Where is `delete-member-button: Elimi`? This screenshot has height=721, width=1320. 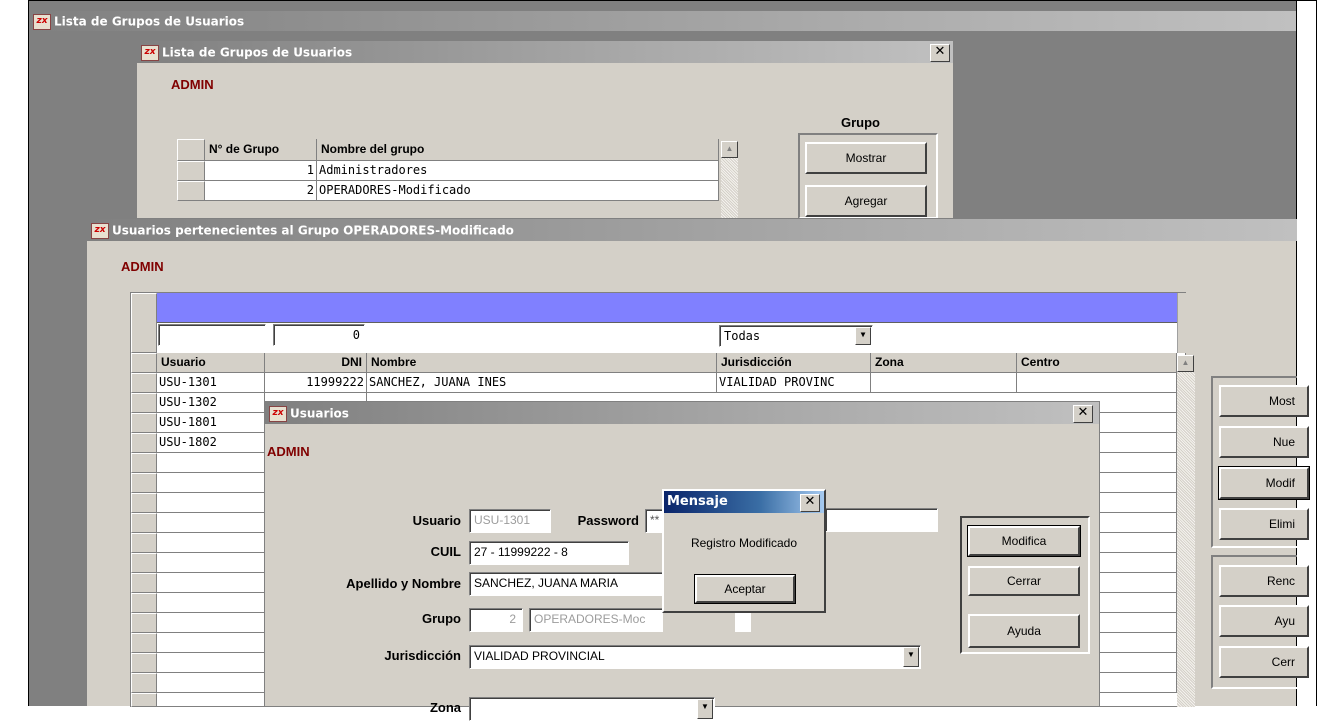
delete-member-button: Elimi is located at coordinates (1264, 524).